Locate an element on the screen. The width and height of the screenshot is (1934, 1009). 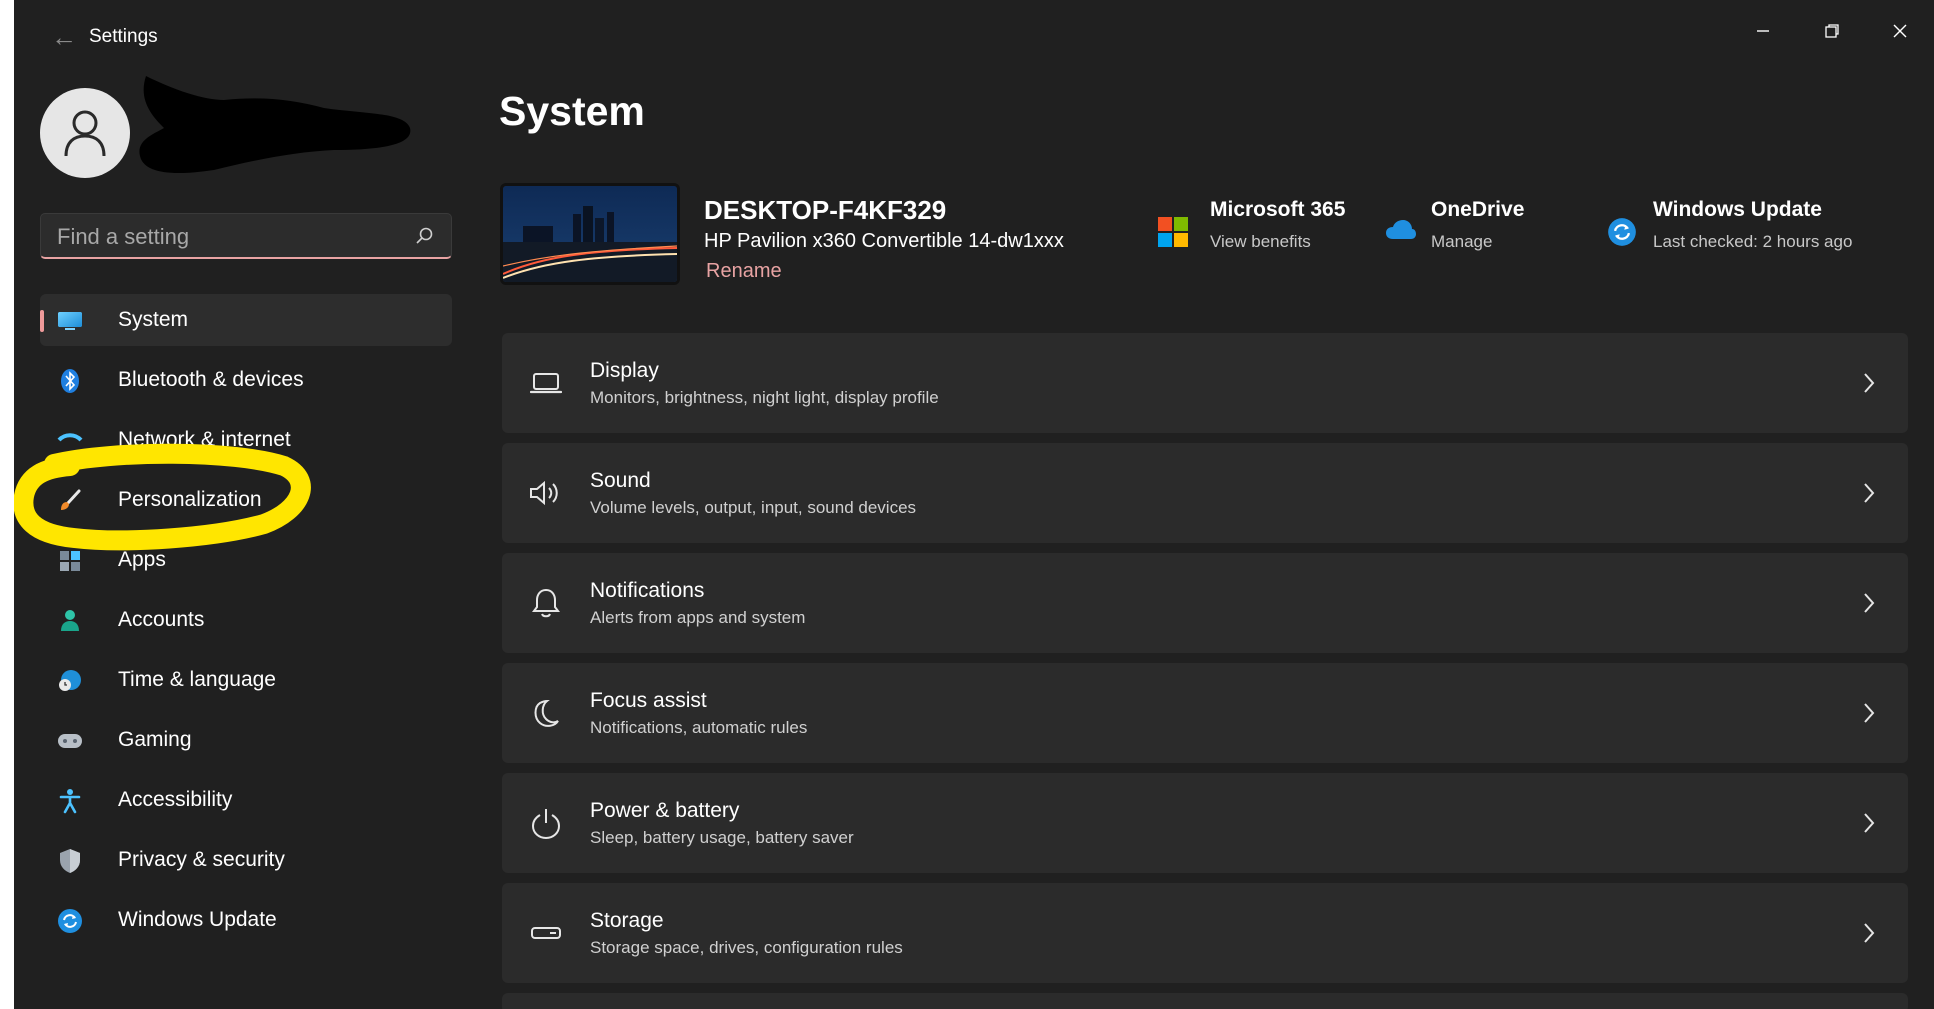
sidebar-item-gaming: Gaming is located at coordinates (246, 740).